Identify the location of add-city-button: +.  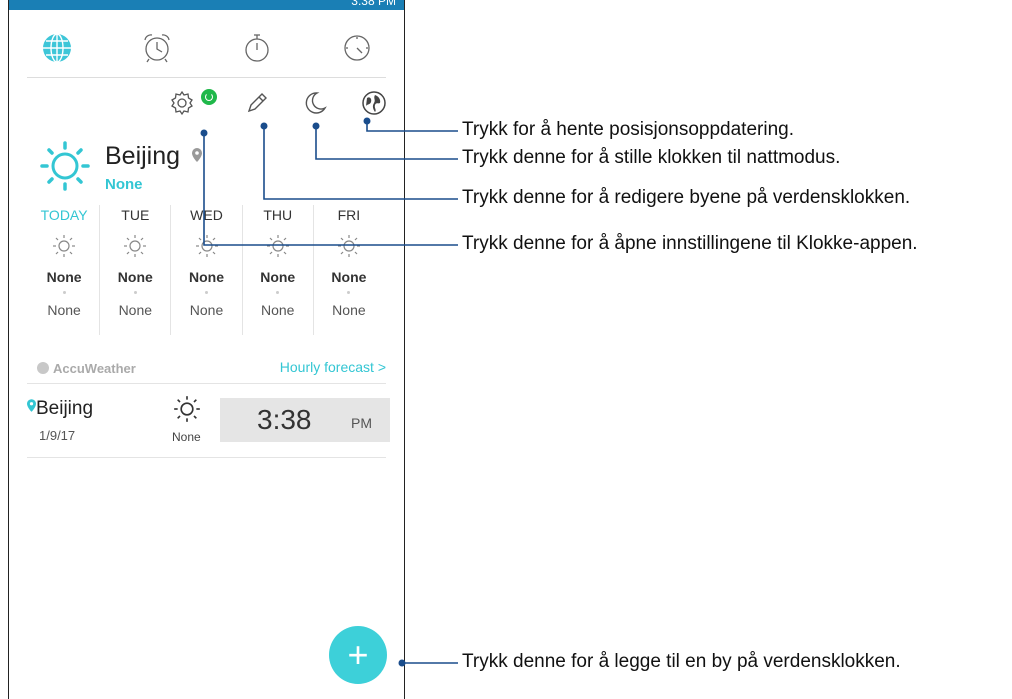
(358, 655).